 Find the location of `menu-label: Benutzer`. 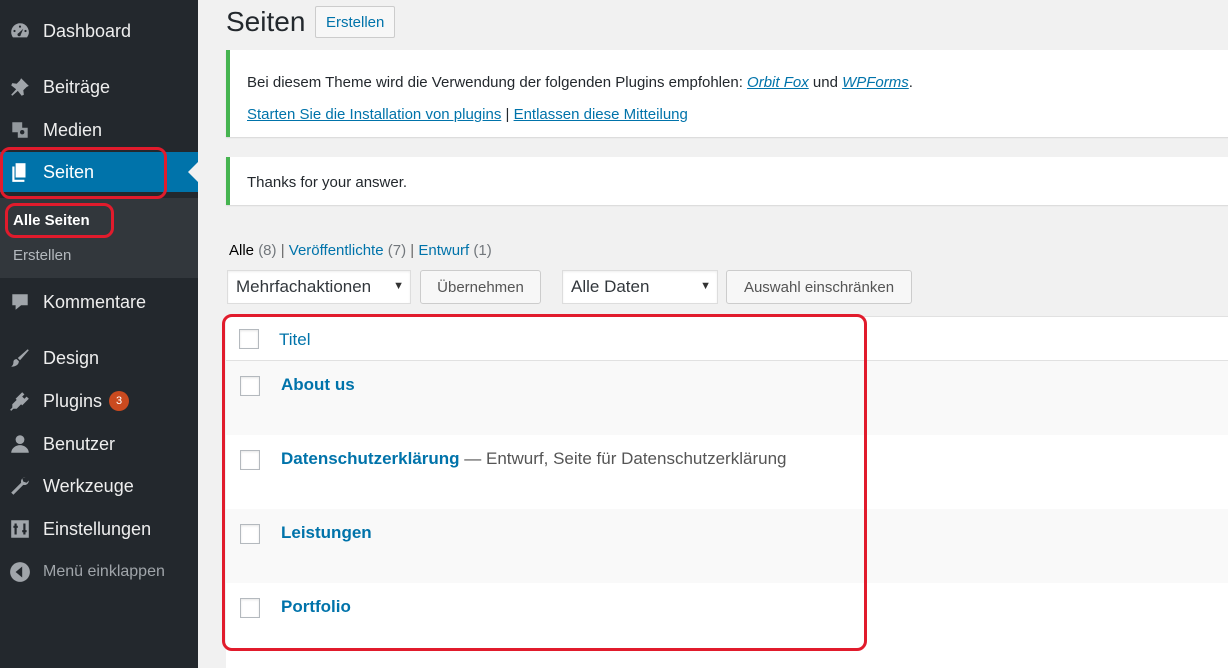

menu-label: Benutzer is located at coordinates (79, 443).